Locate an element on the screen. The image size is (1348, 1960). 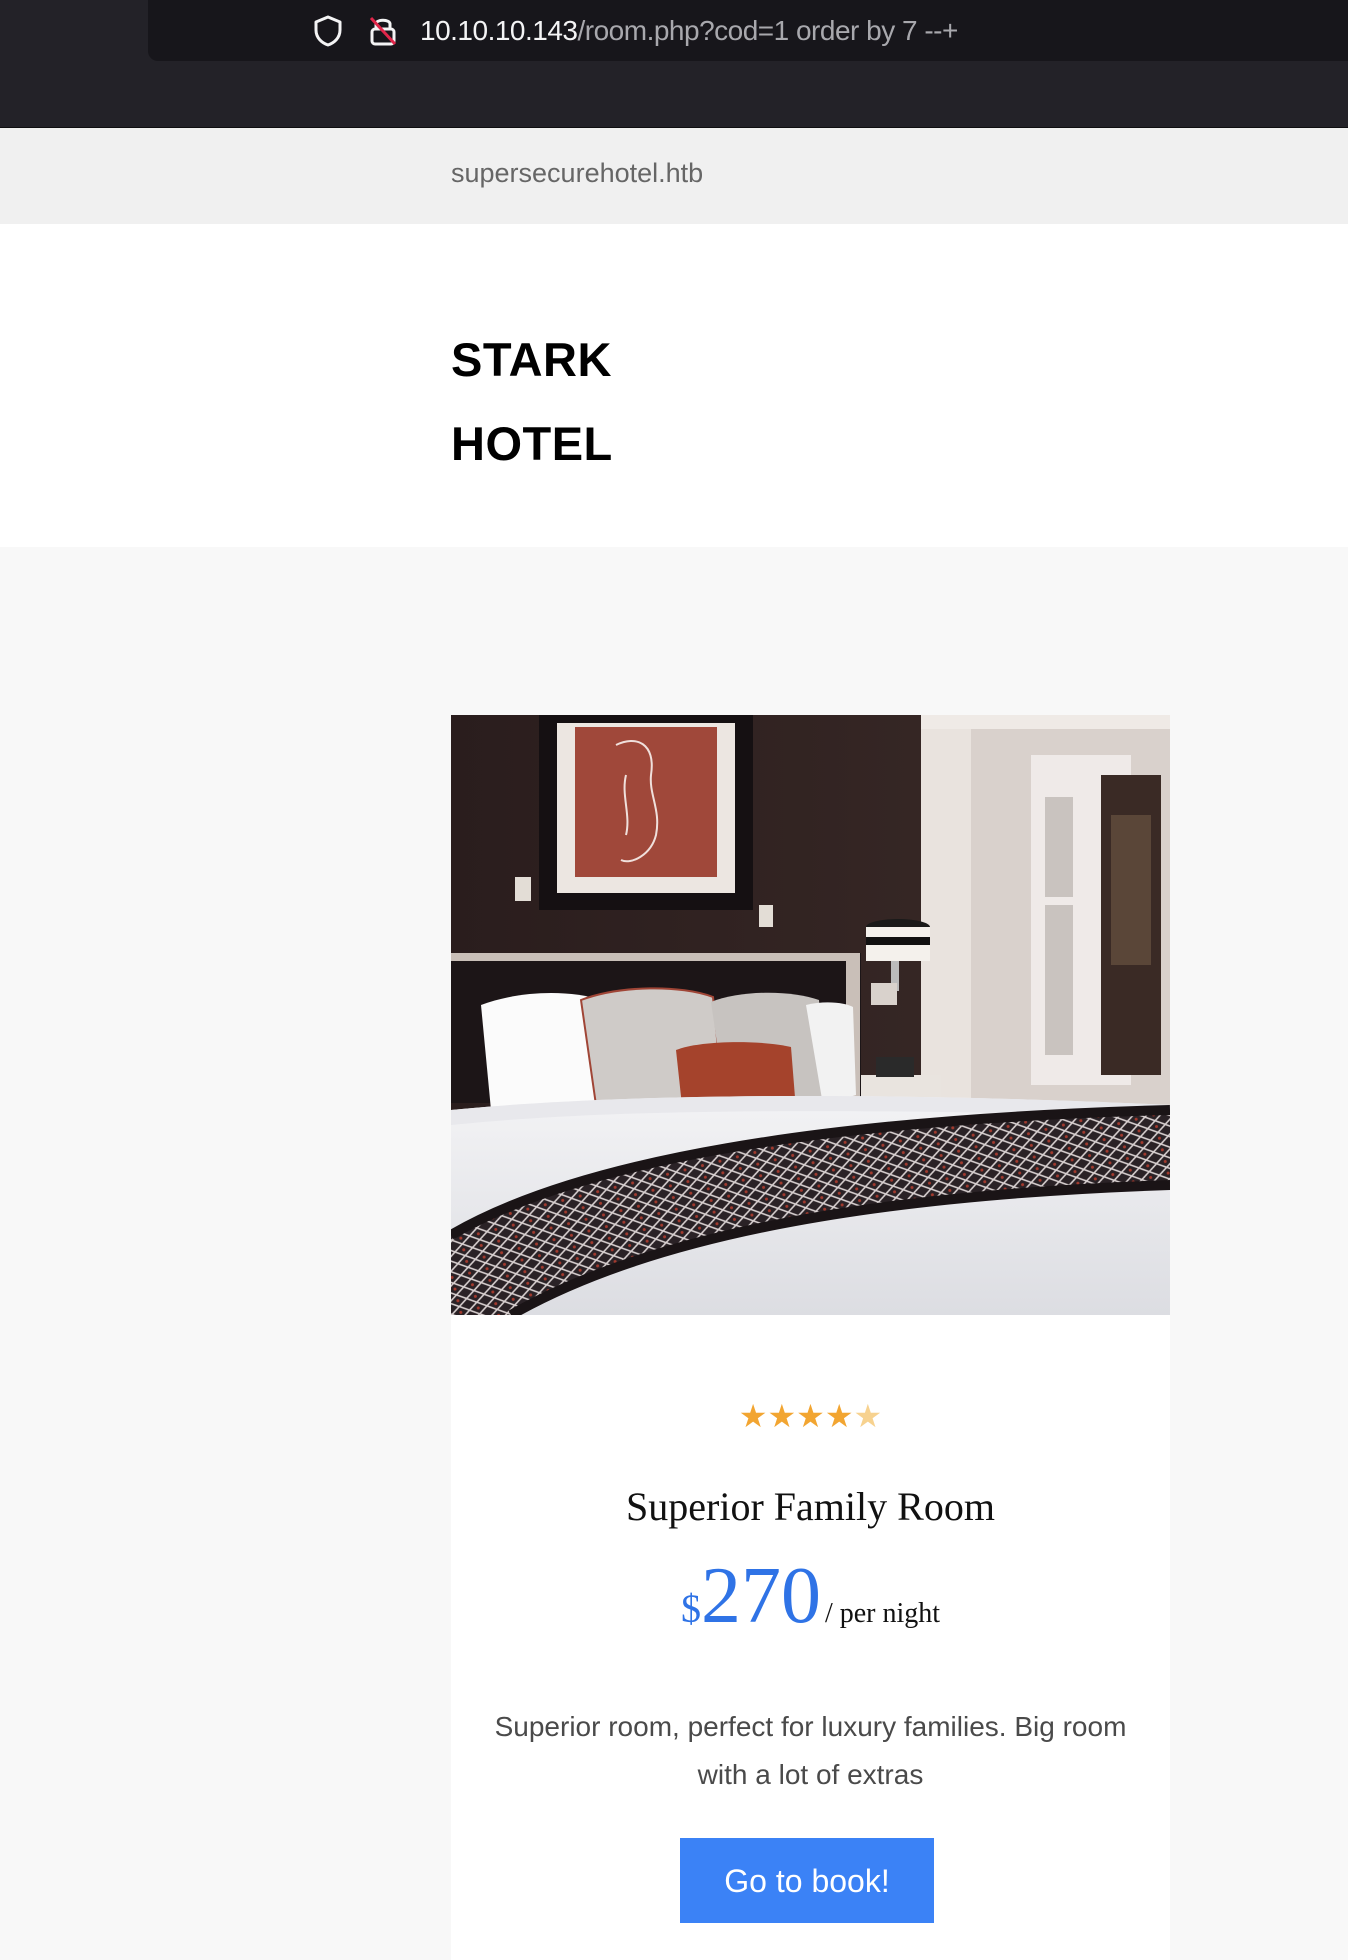
star-half-icon: ★ is located at coordinates (868, 1416).